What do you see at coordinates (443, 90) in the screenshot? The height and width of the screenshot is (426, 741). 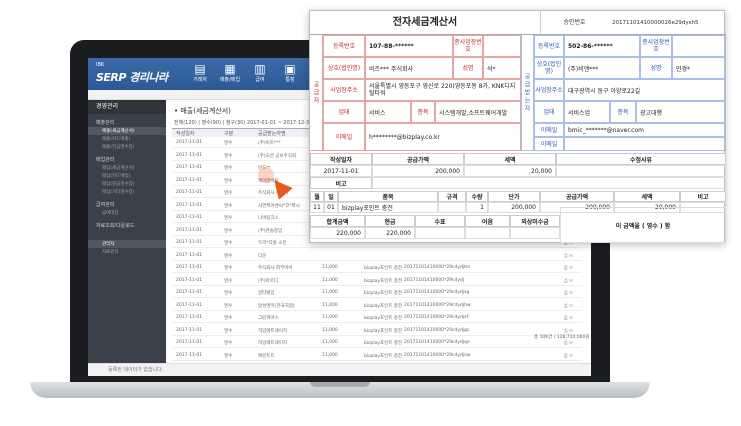 I see `supplier-address: 서울특별시 영등포구 영신로 220(영등포동 8가, KNK디지털타워` at bounding box center [443, 90].